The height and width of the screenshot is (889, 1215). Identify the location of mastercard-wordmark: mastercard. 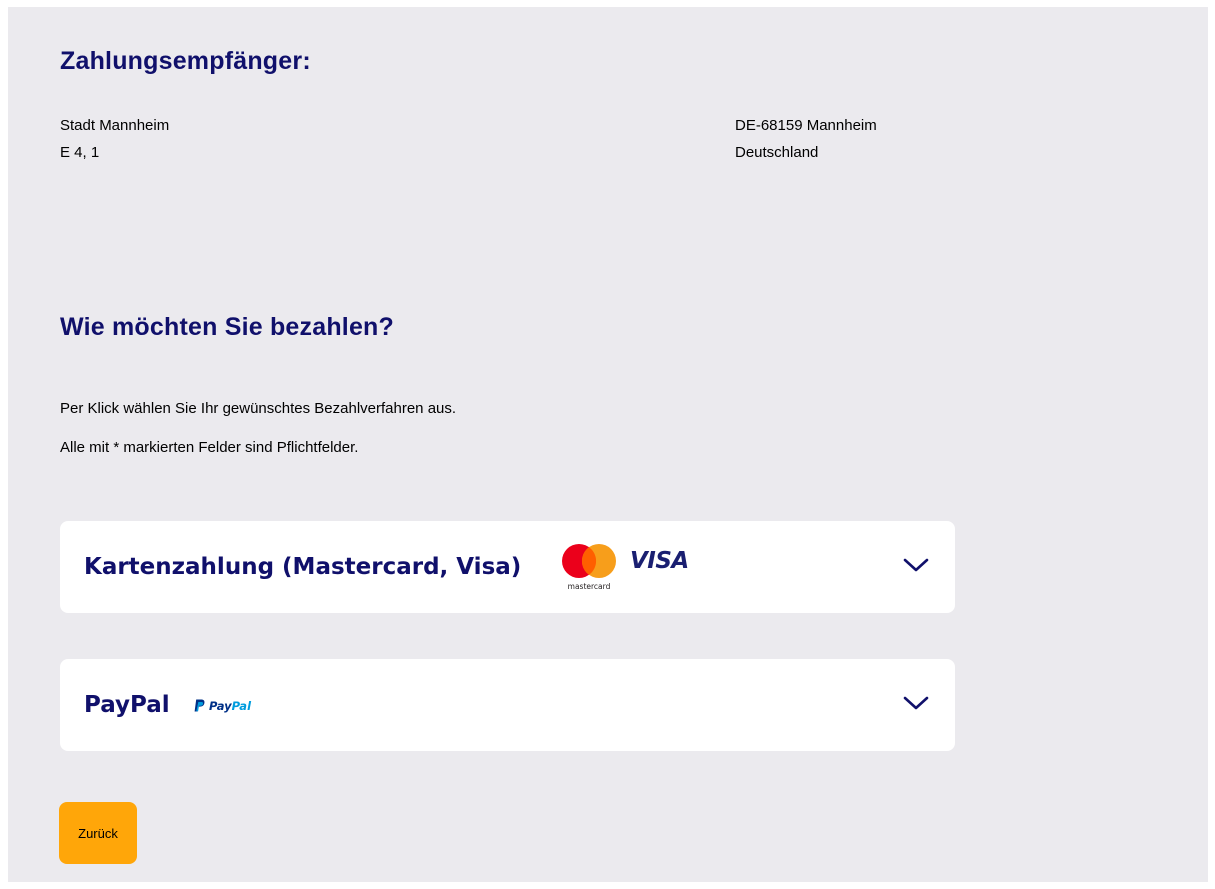
(589, 586).